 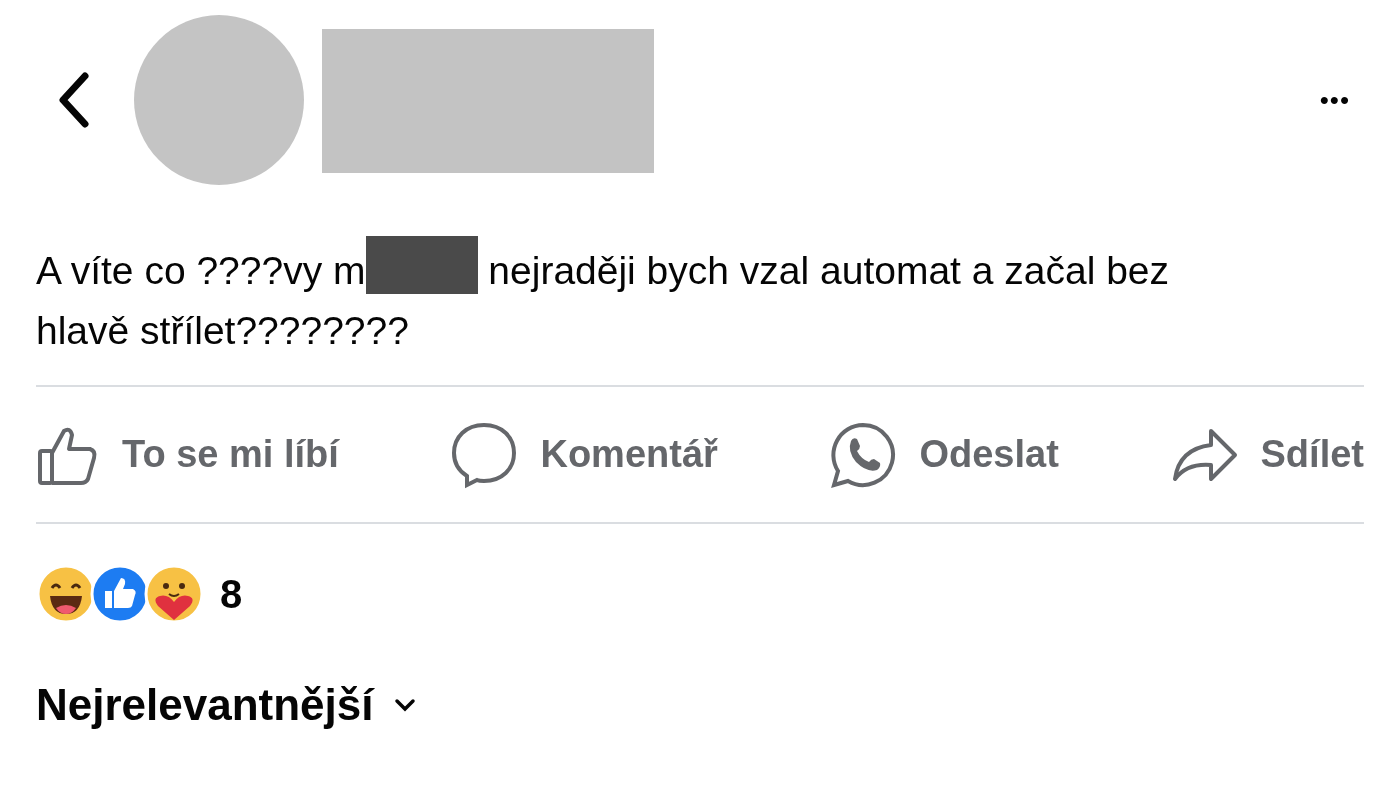 What do you see at coordinates (484, 454) in the screenshot?
I see `speech-bubble-icon` at bounding box center [484, 454].